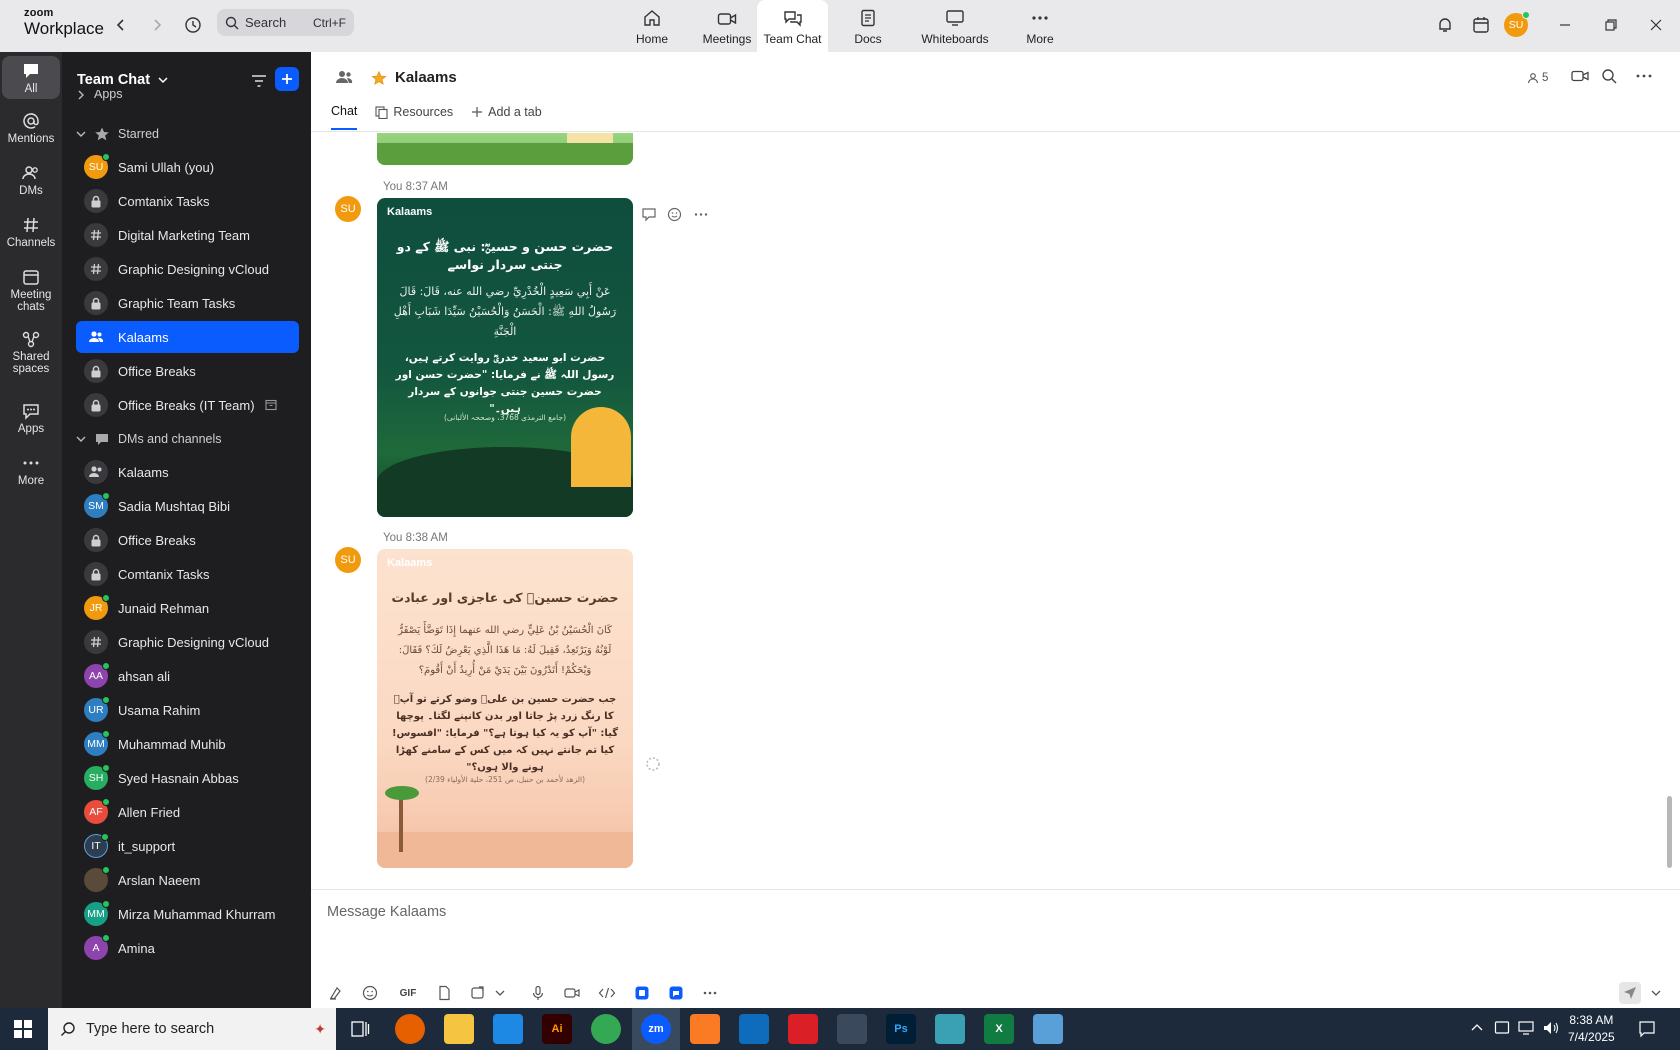 Image resolution: width=1680 pixels, height=1050 pixels. Describe the element at coordinates (656, 1029) in the screenshot. I see `zoom-app: zm` at that location.